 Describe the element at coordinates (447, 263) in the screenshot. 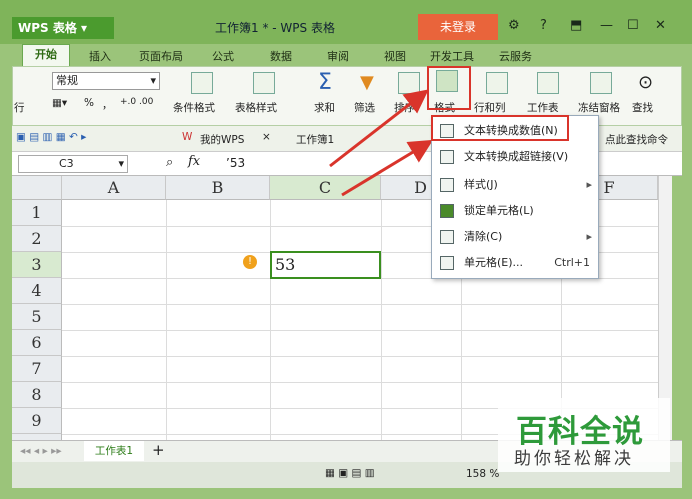

I see `cell-format-icon` at that location.